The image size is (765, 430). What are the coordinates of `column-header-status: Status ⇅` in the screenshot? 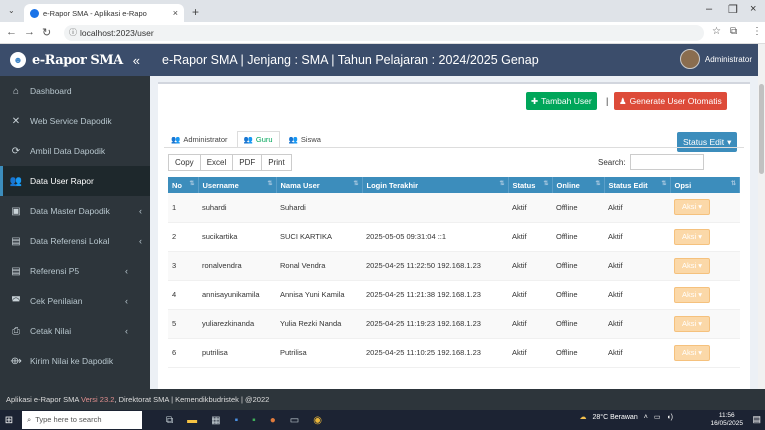 It's located at (530, 185).